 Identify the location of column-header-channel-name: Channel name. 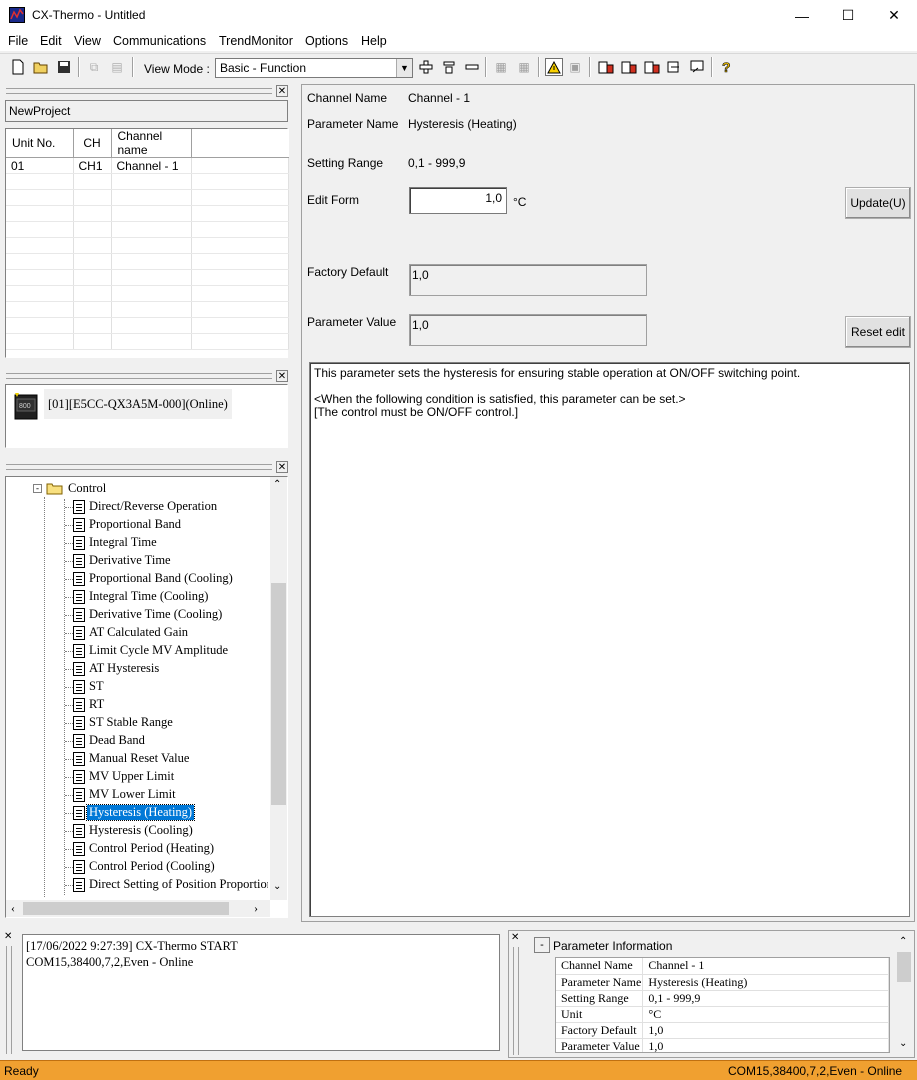
(151, 143).